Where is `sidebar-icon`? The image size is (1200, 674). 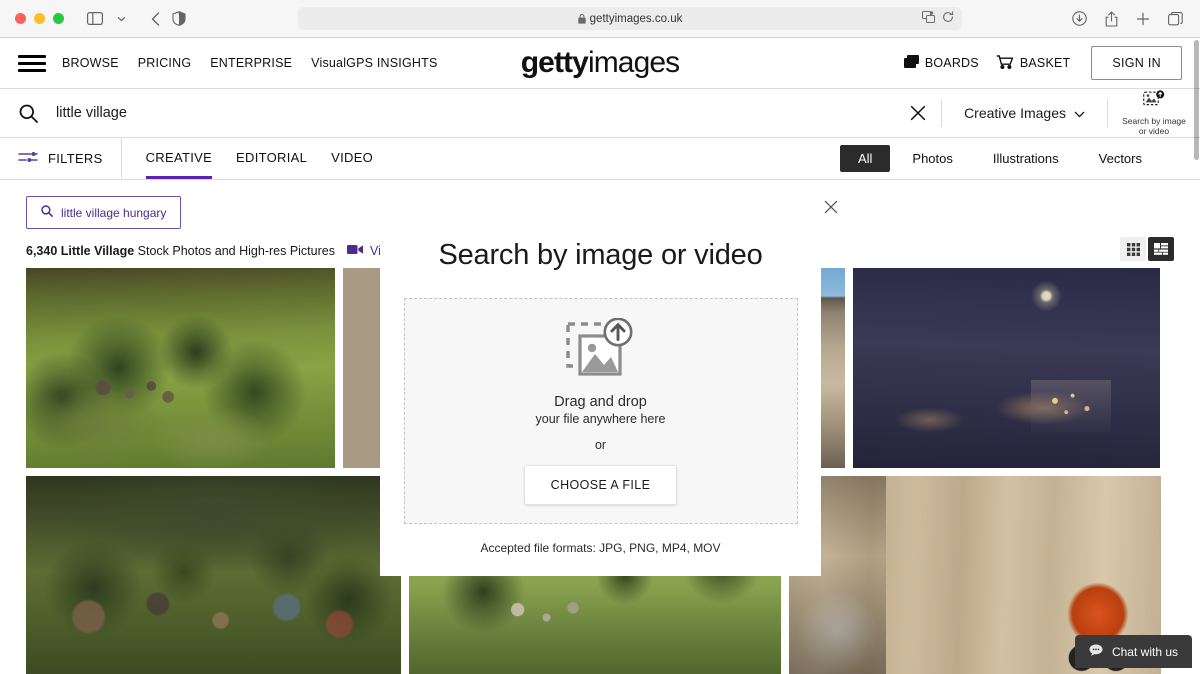
sidebar-icon is located at coordinates (95, 19).